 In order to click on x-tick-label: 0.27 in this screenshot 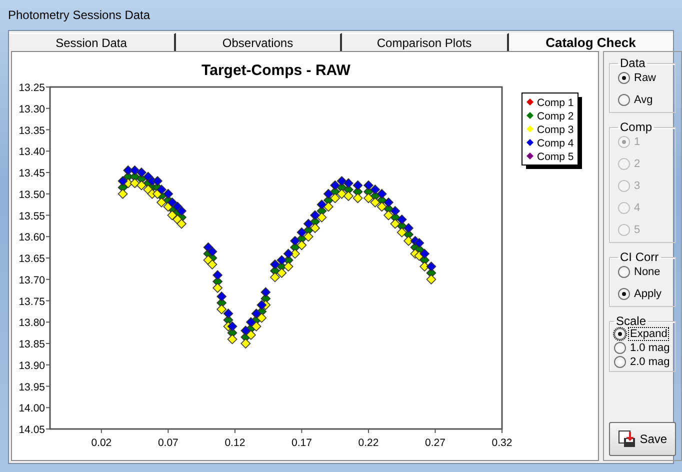, I will do `click(435, 443)`.